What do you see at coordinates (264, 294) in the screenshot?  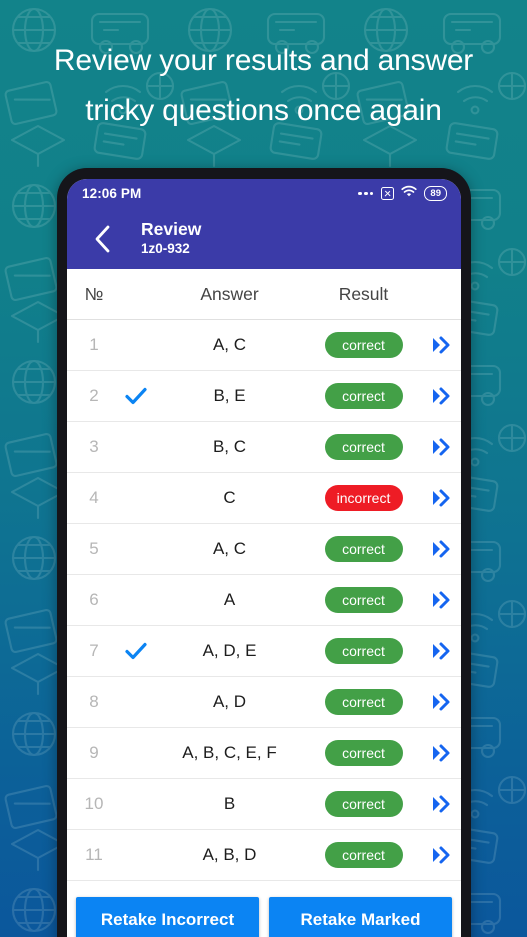 I see `table-header-row: № Answer Result` at bounding box center [264, 294].